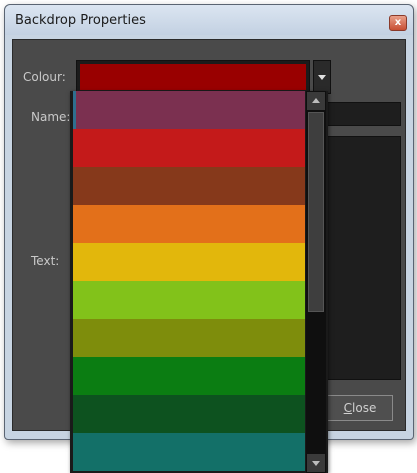 The height and width of the screenshot is (473, 417). I want to click on title-bar: Backdrop Properties x, so click(209, 20).